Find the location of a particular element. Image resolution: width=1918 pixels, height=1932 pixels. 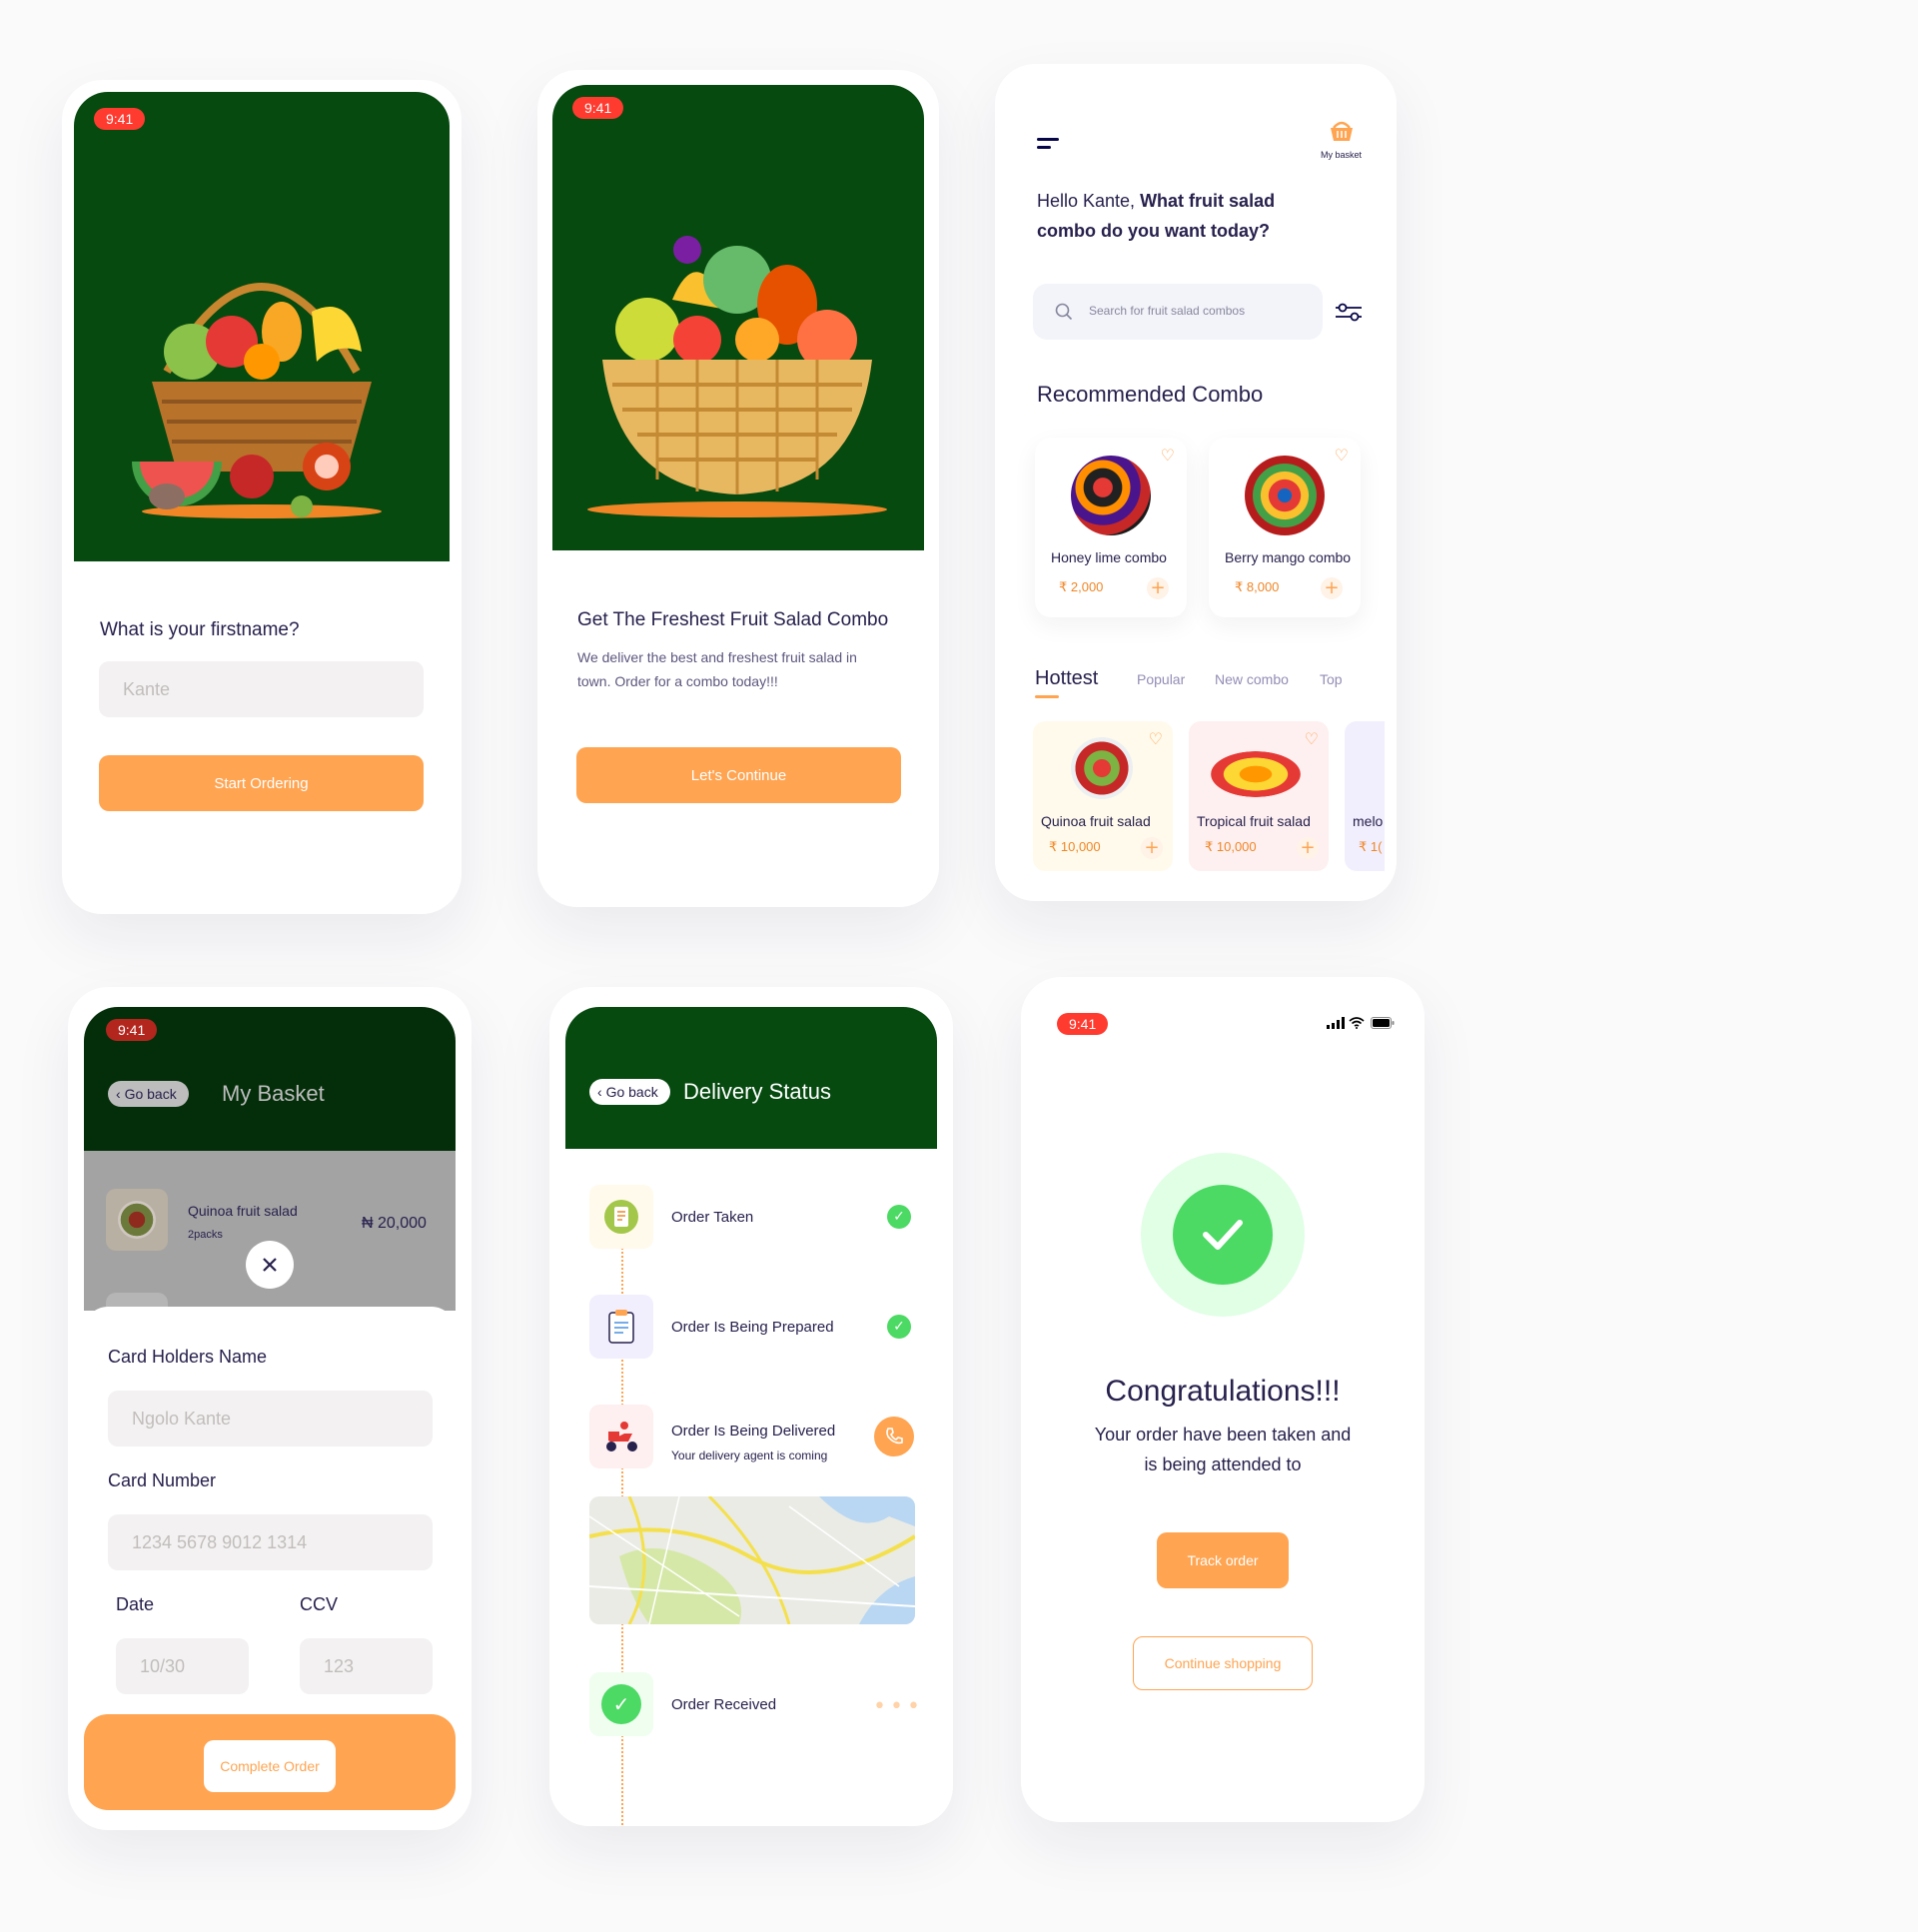

tab-new-combo: New combo is located at coordinates (1252, 679).